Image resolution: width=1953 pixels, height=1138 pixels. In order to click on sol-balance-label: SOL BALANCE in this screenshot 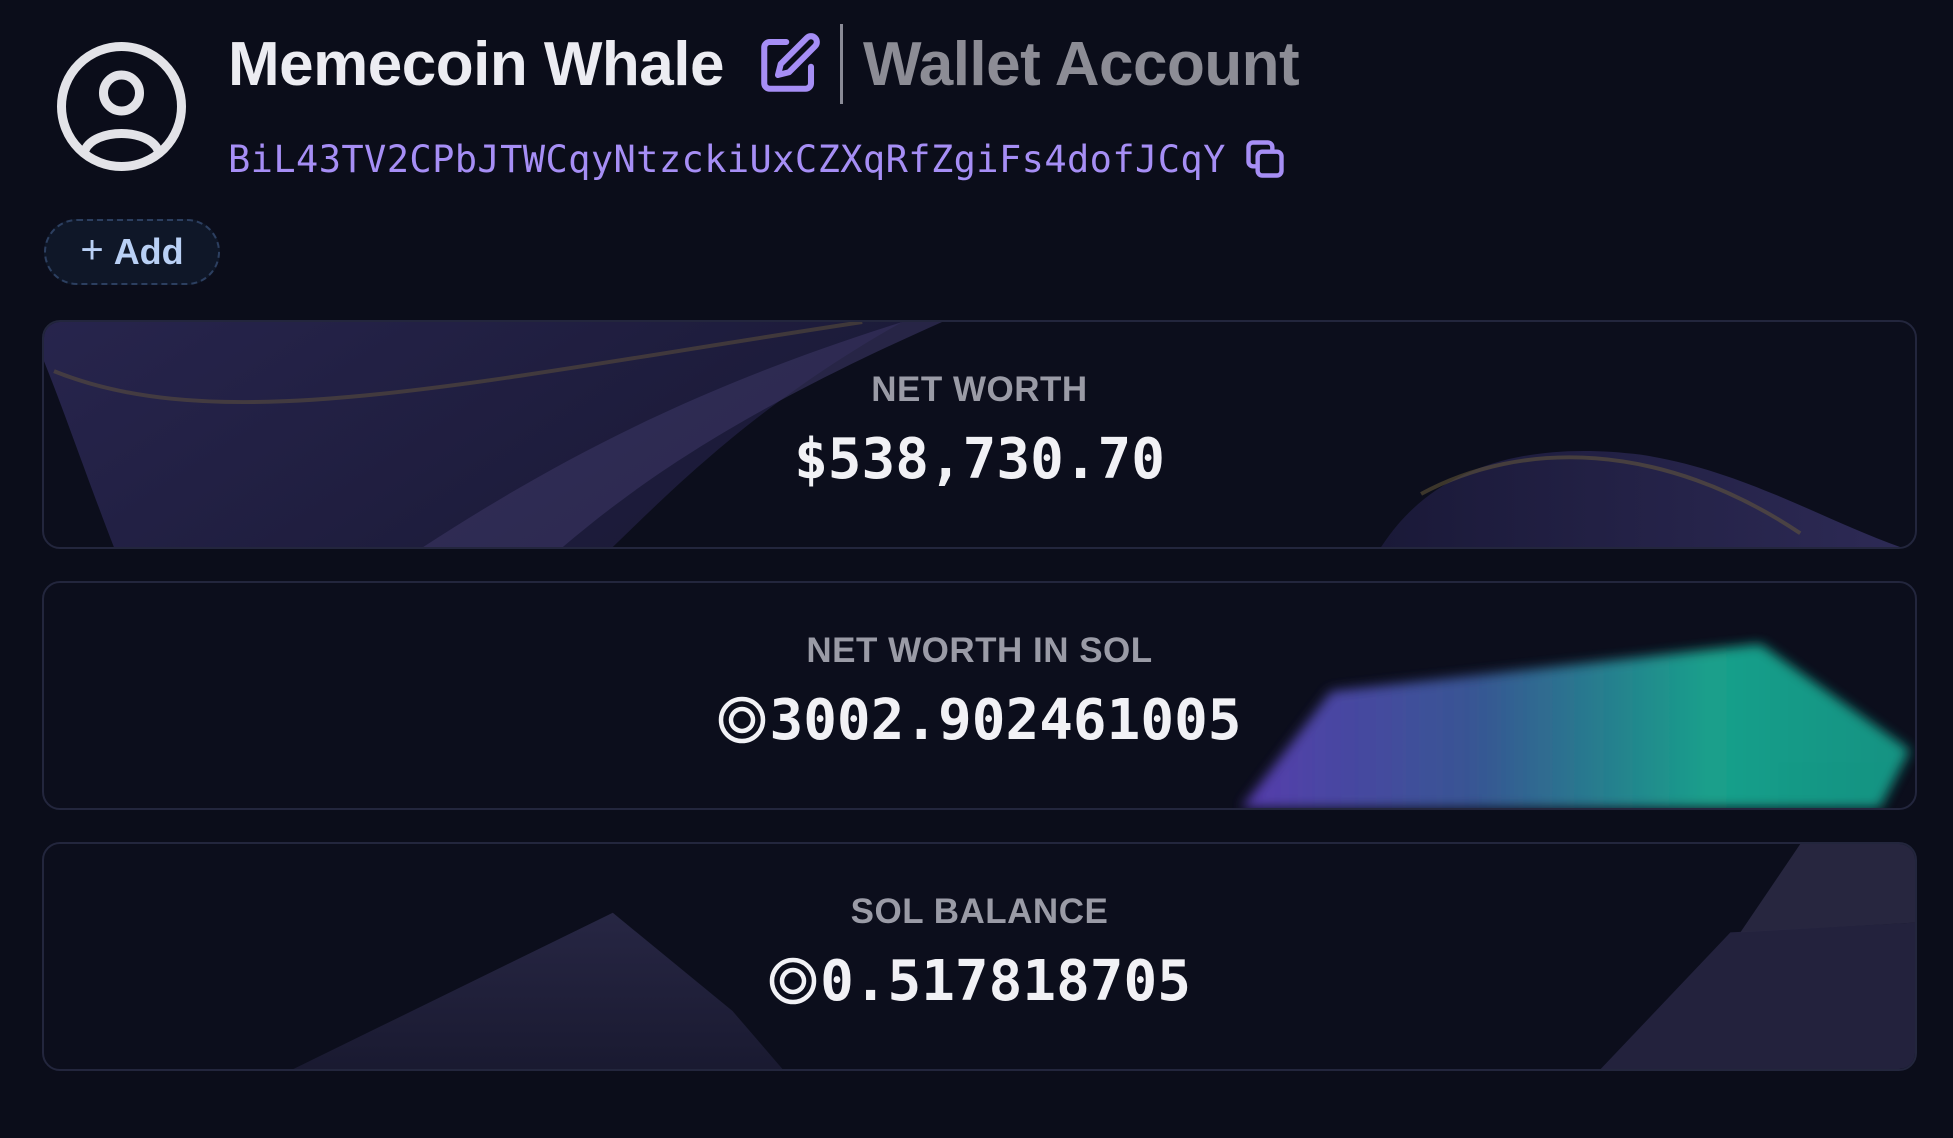, I will do `click(979, 911)`.